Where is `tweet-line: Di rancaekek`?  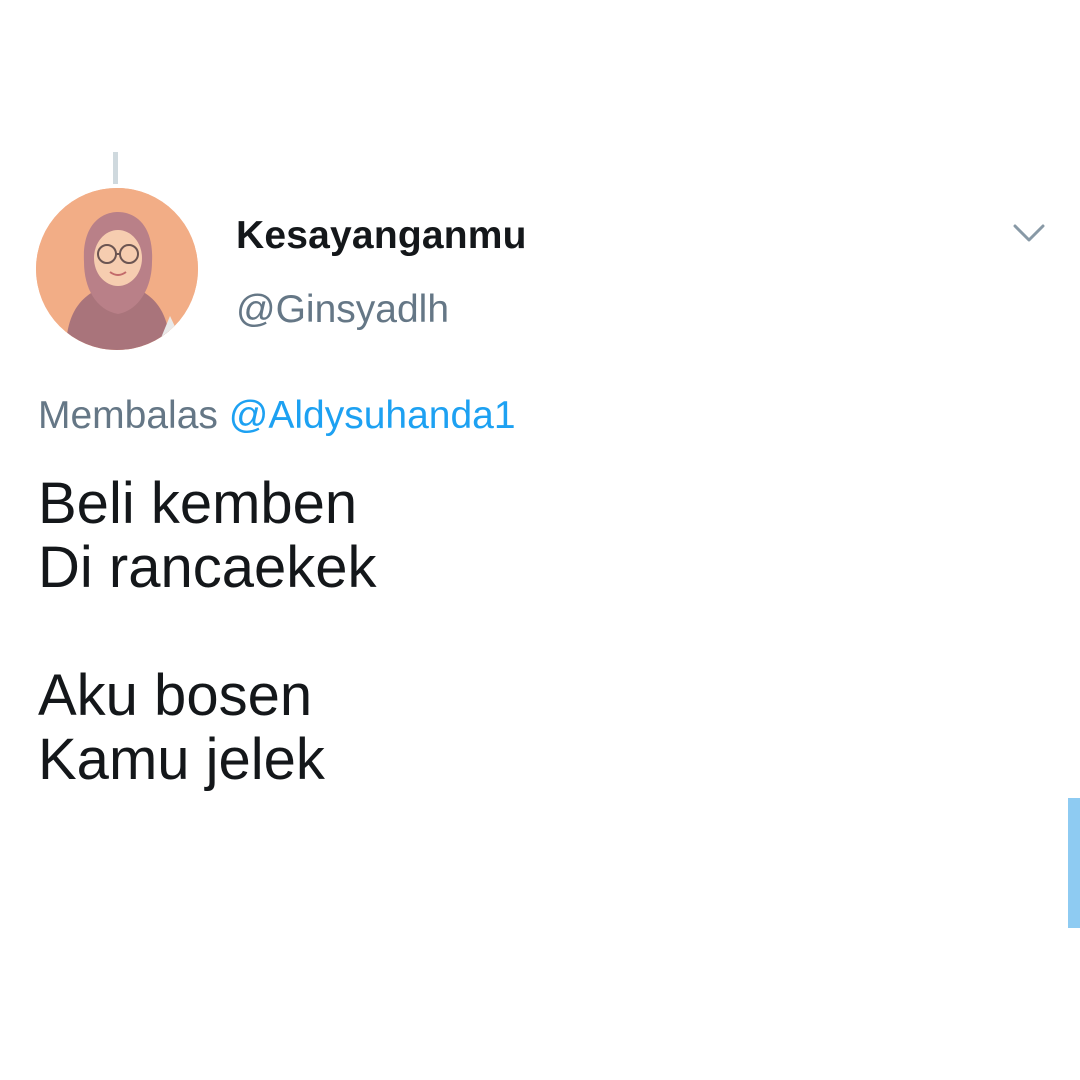 tweet-line: Di rancaekek is located at coordinates (207, 567).